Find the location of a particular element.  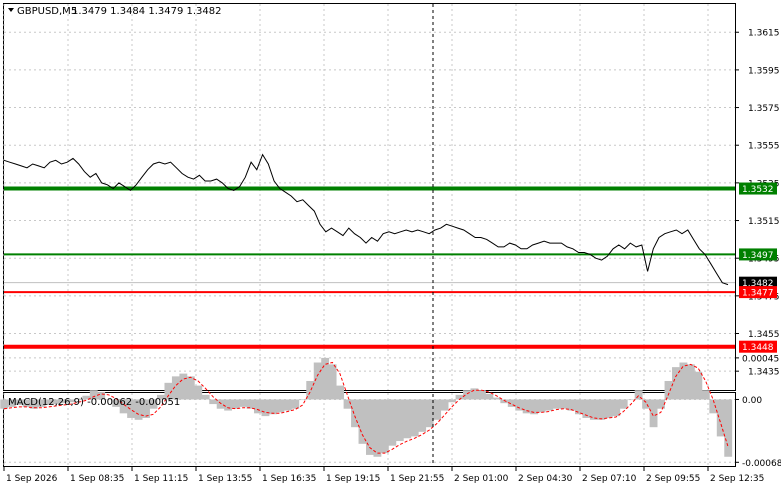

macd-tick-label: 0.00045 is located at coordinates (760, 359).